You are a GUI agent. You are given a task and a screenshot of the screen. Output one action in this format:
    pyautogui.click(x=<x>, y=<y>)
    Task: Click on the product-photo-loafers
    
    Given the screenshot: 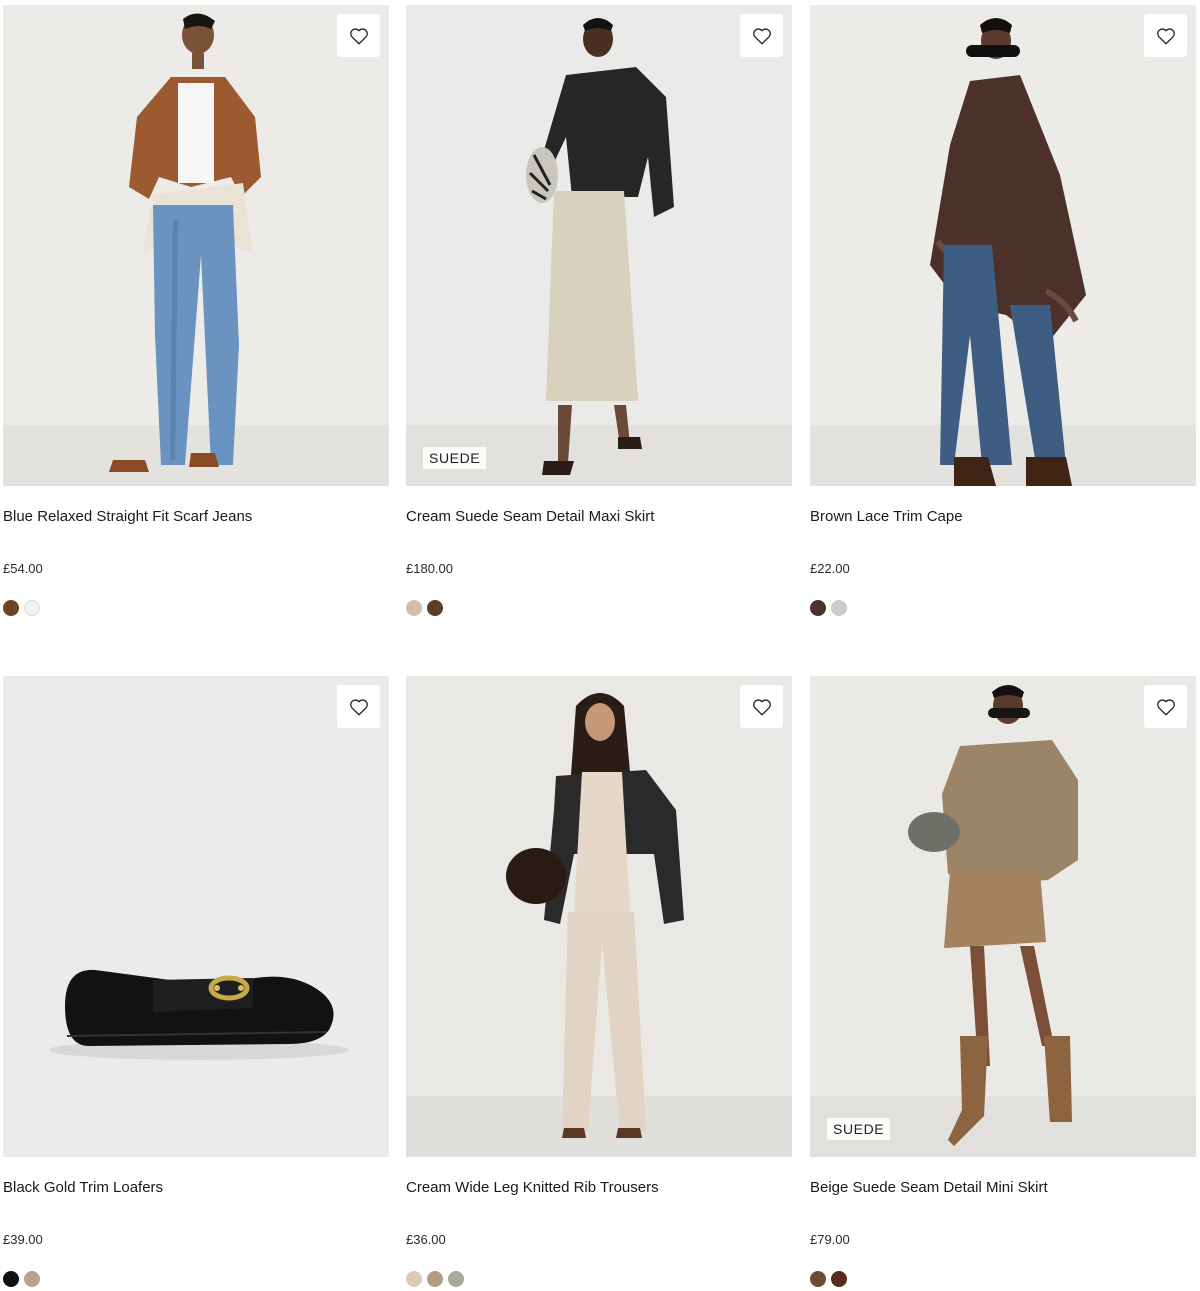 What is the action you would take?
    pyautogui.click(x=196, y=916)
    